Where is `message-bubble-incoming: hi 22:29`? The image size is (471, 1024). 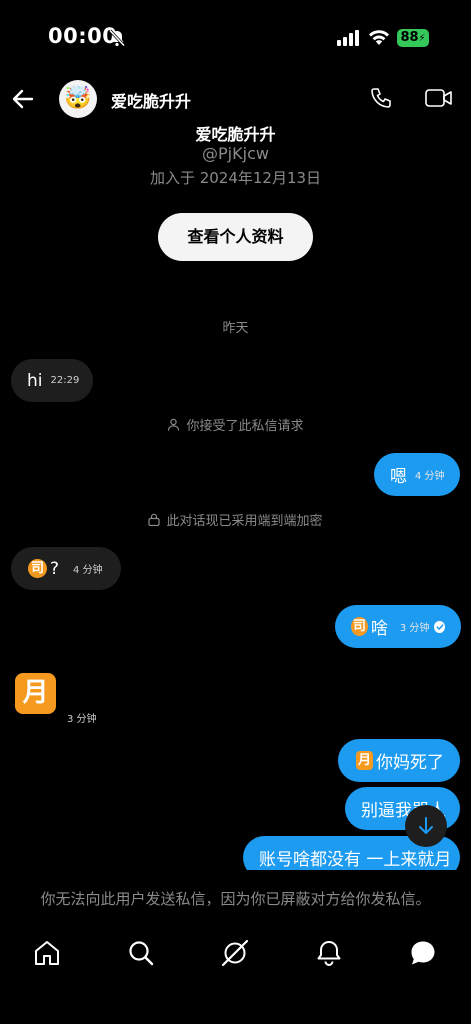
message-bubble-incoming: hi 22:29 is located at coordinates (52, 380).